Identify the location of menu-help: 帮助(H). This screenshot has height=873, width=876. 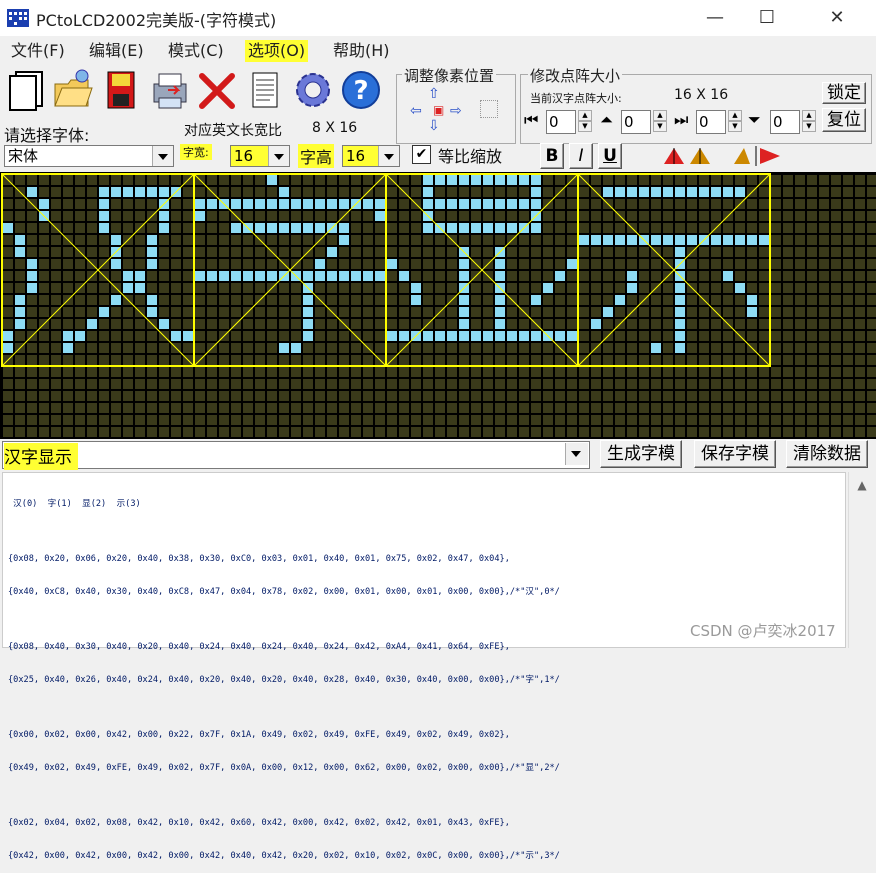
(361, 51).